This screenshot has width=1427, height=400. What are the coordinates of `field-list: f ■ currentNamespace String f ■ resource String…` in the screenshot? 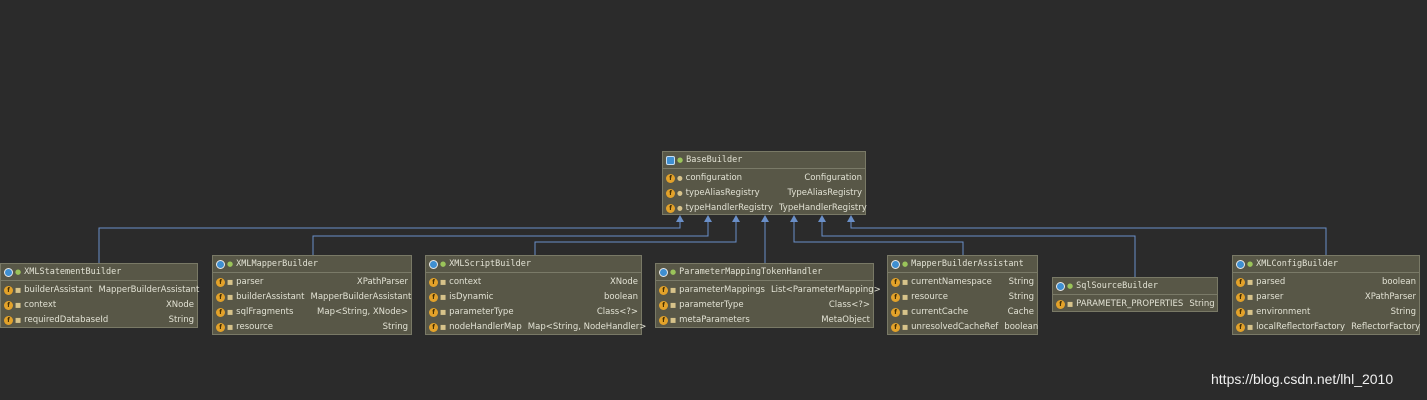 It's located at (963, 304).